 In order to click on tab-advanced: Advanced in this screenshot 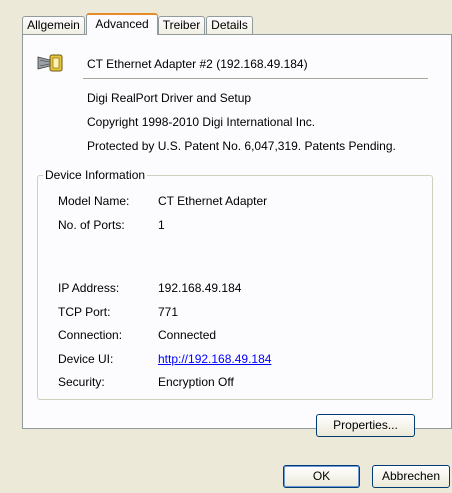, I will do `click(122, 24)`.